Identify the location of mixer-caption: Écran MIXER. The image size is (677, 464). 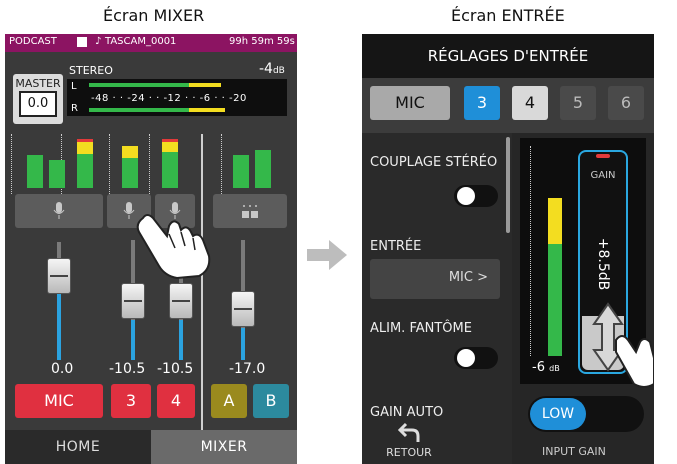
(154, 15).